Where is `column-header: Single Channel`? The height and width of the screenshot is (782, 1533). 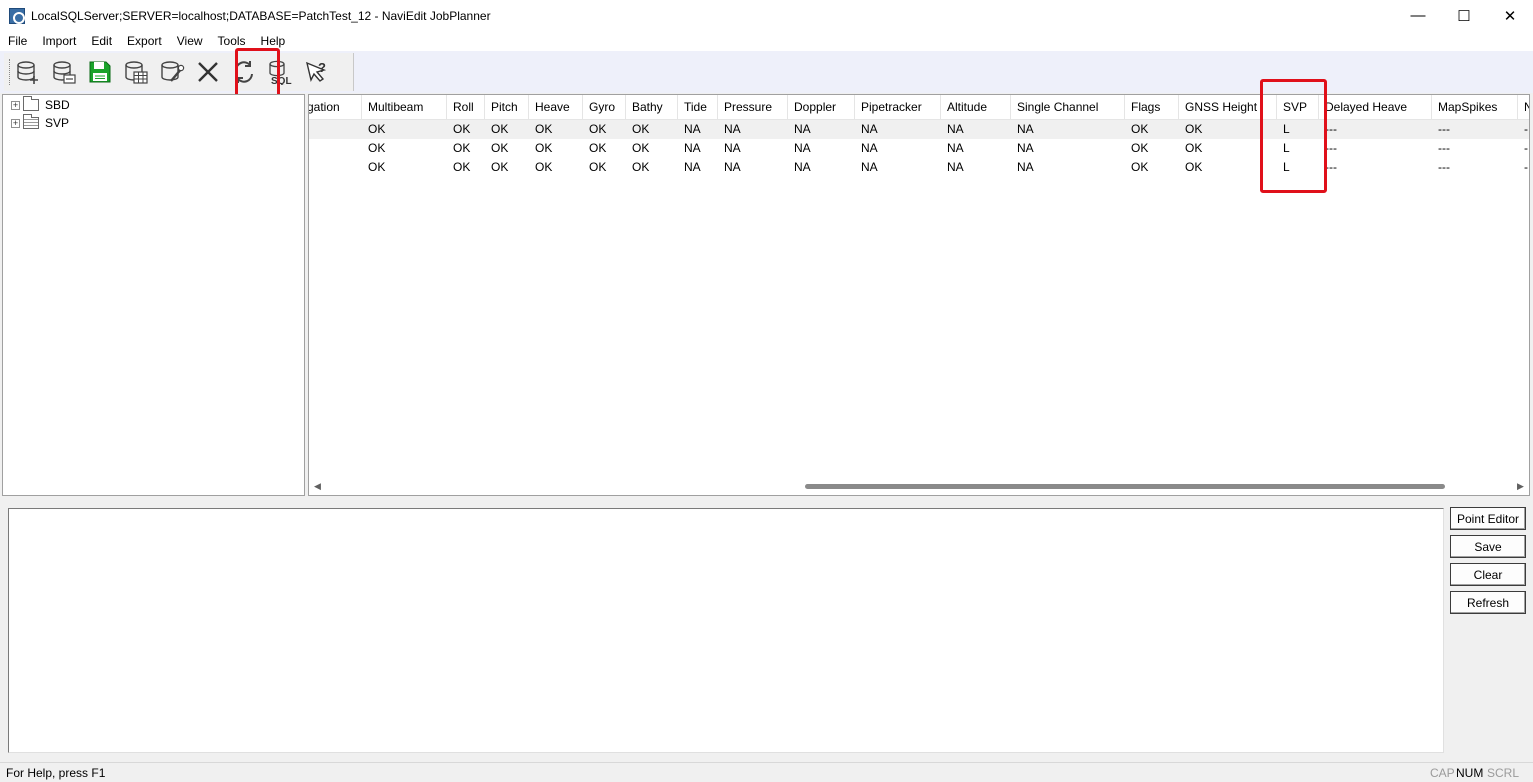
column-header: Single Channel is located at coordinates (1068, 107).